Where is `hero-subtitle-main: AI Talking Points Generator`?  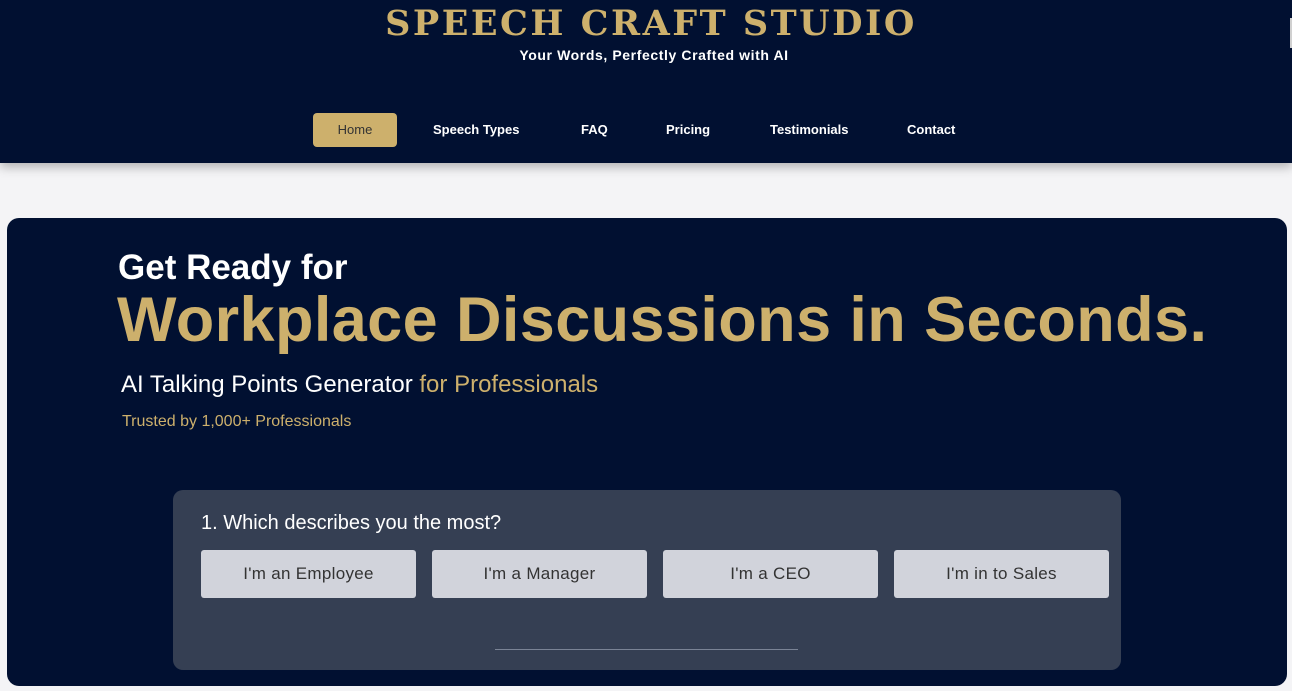 hero-subtitle-main: AI Talking Points Generator is located at coordinates (270, 384).